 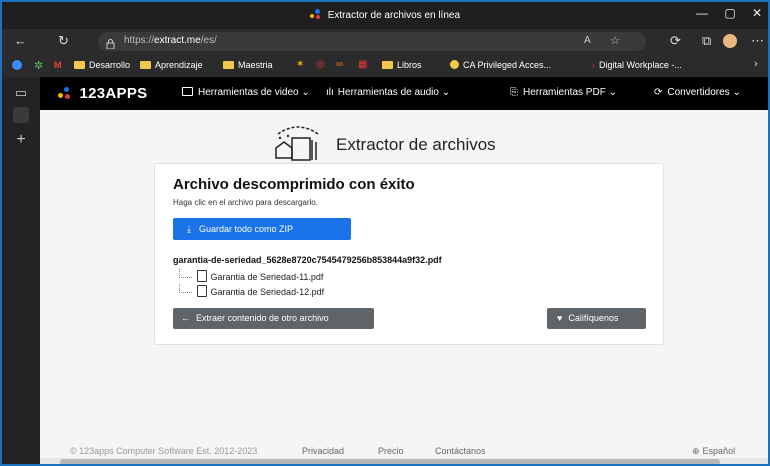 What do you see at coordinates (21, 140) in the screenshot?
I see `new-tab-icon: +` at bounding box center [21, 140].